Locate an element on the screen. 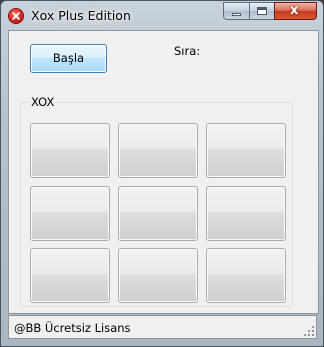 The image size is (324, 347). title-bar: Xox Plus Edition x is located at coordinates (162, 16).